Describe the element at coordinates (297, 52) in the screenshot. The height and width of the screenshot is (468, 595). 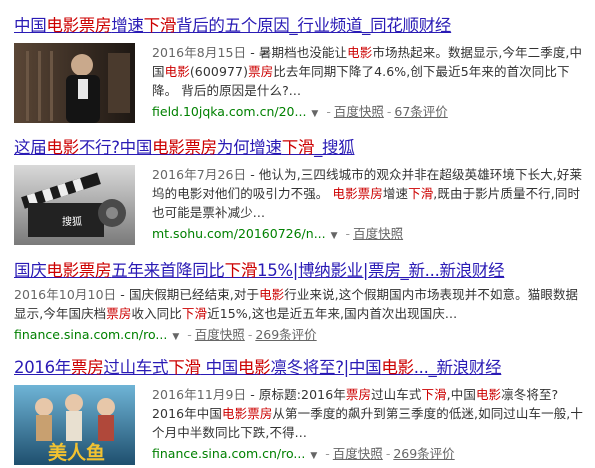
I see `text-segment: - 暑期档也没能让` at that location.